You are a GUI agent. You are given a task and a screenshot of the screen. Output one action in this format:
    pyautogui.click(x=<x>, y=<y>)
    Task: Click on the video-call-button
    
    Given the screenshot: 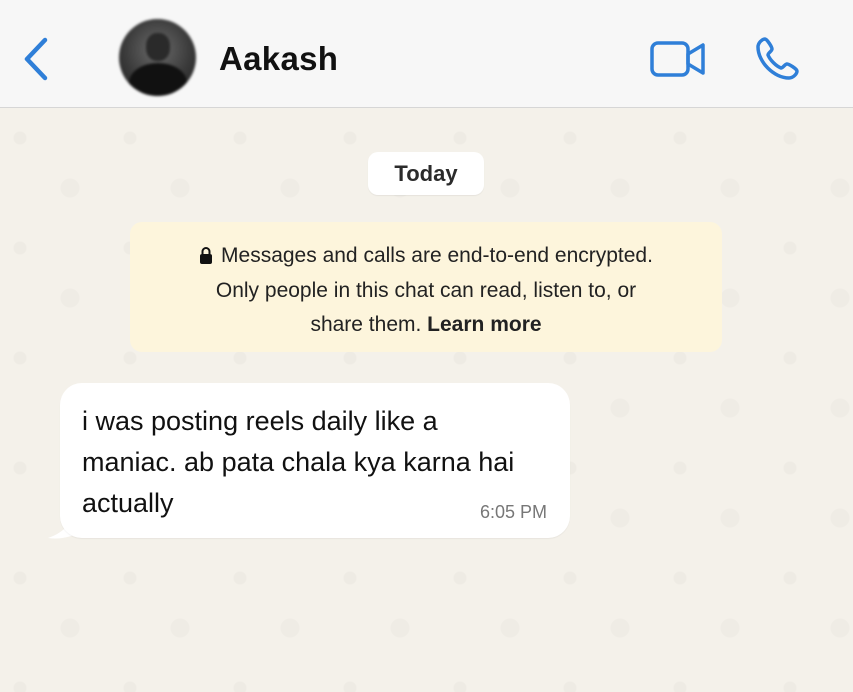 What is the action you would take?
    pyautogui.click(x=678, y=59)
    